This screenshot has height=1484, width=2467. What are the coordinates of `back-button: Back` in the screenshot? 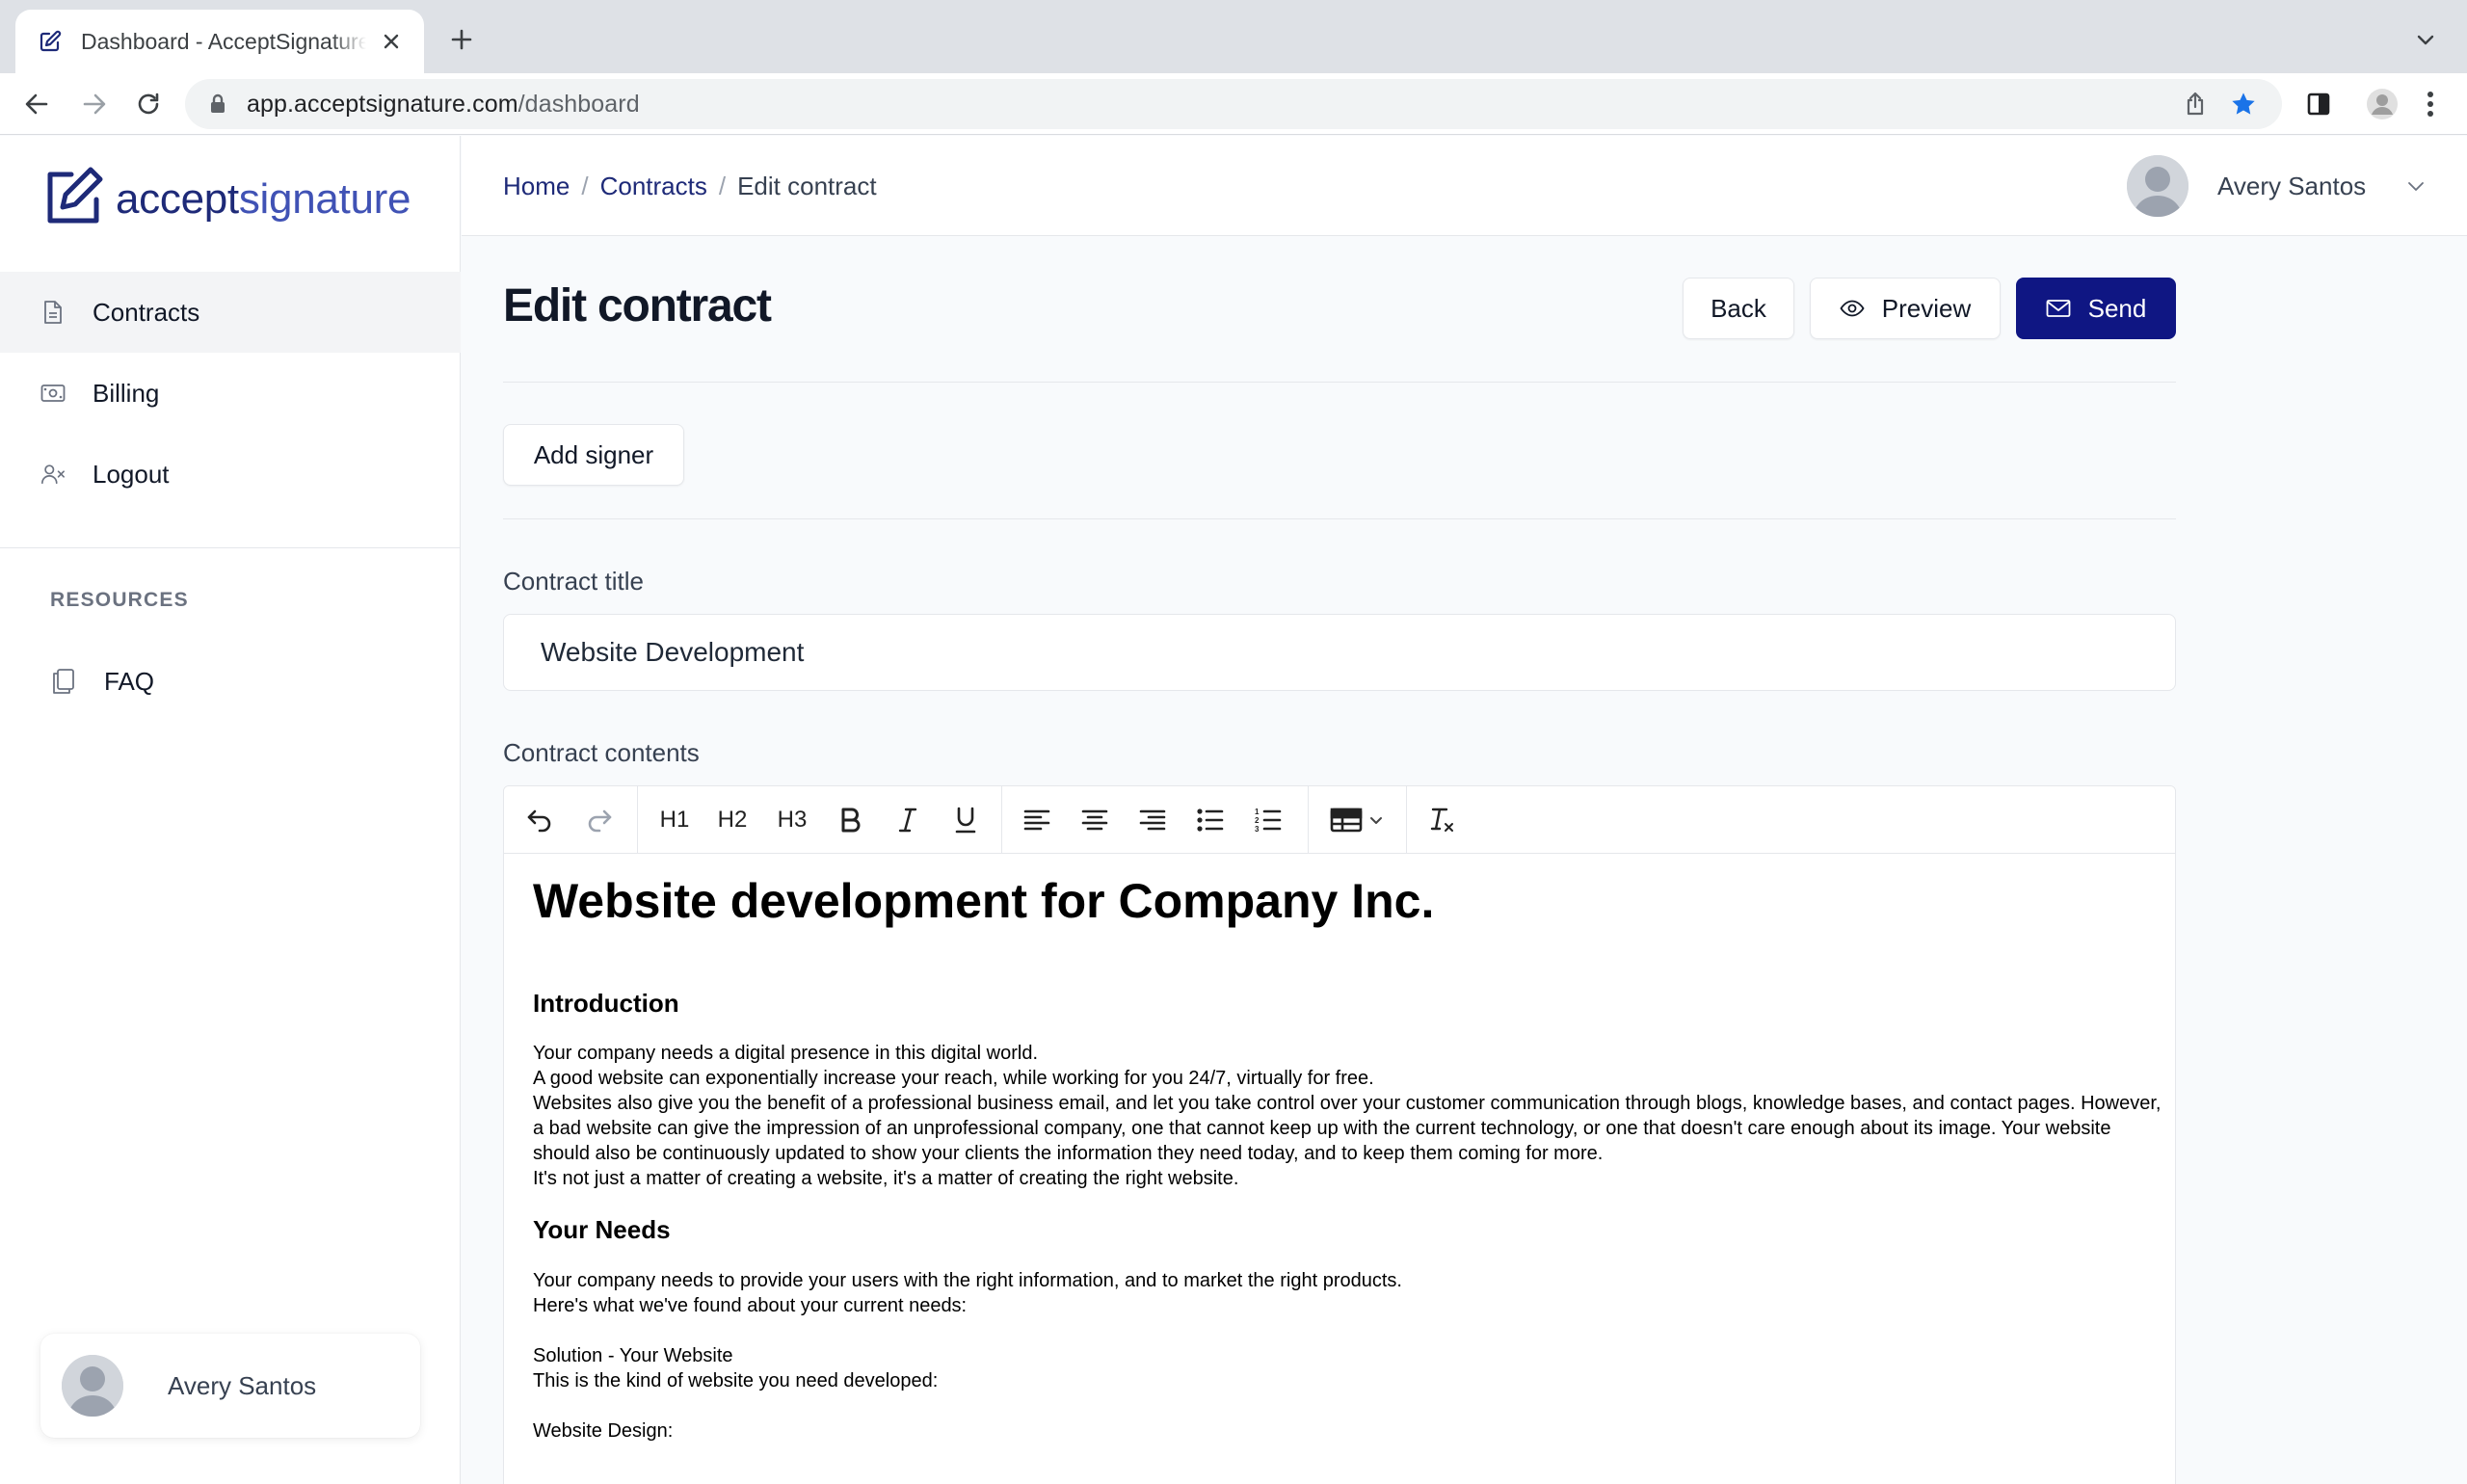 It's located at (1738, 308).